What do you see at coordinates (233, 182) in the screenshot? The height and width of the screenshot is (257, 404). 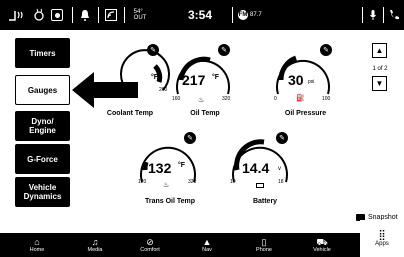 I see `battery-min: 10` at bounding box center [233, 182].